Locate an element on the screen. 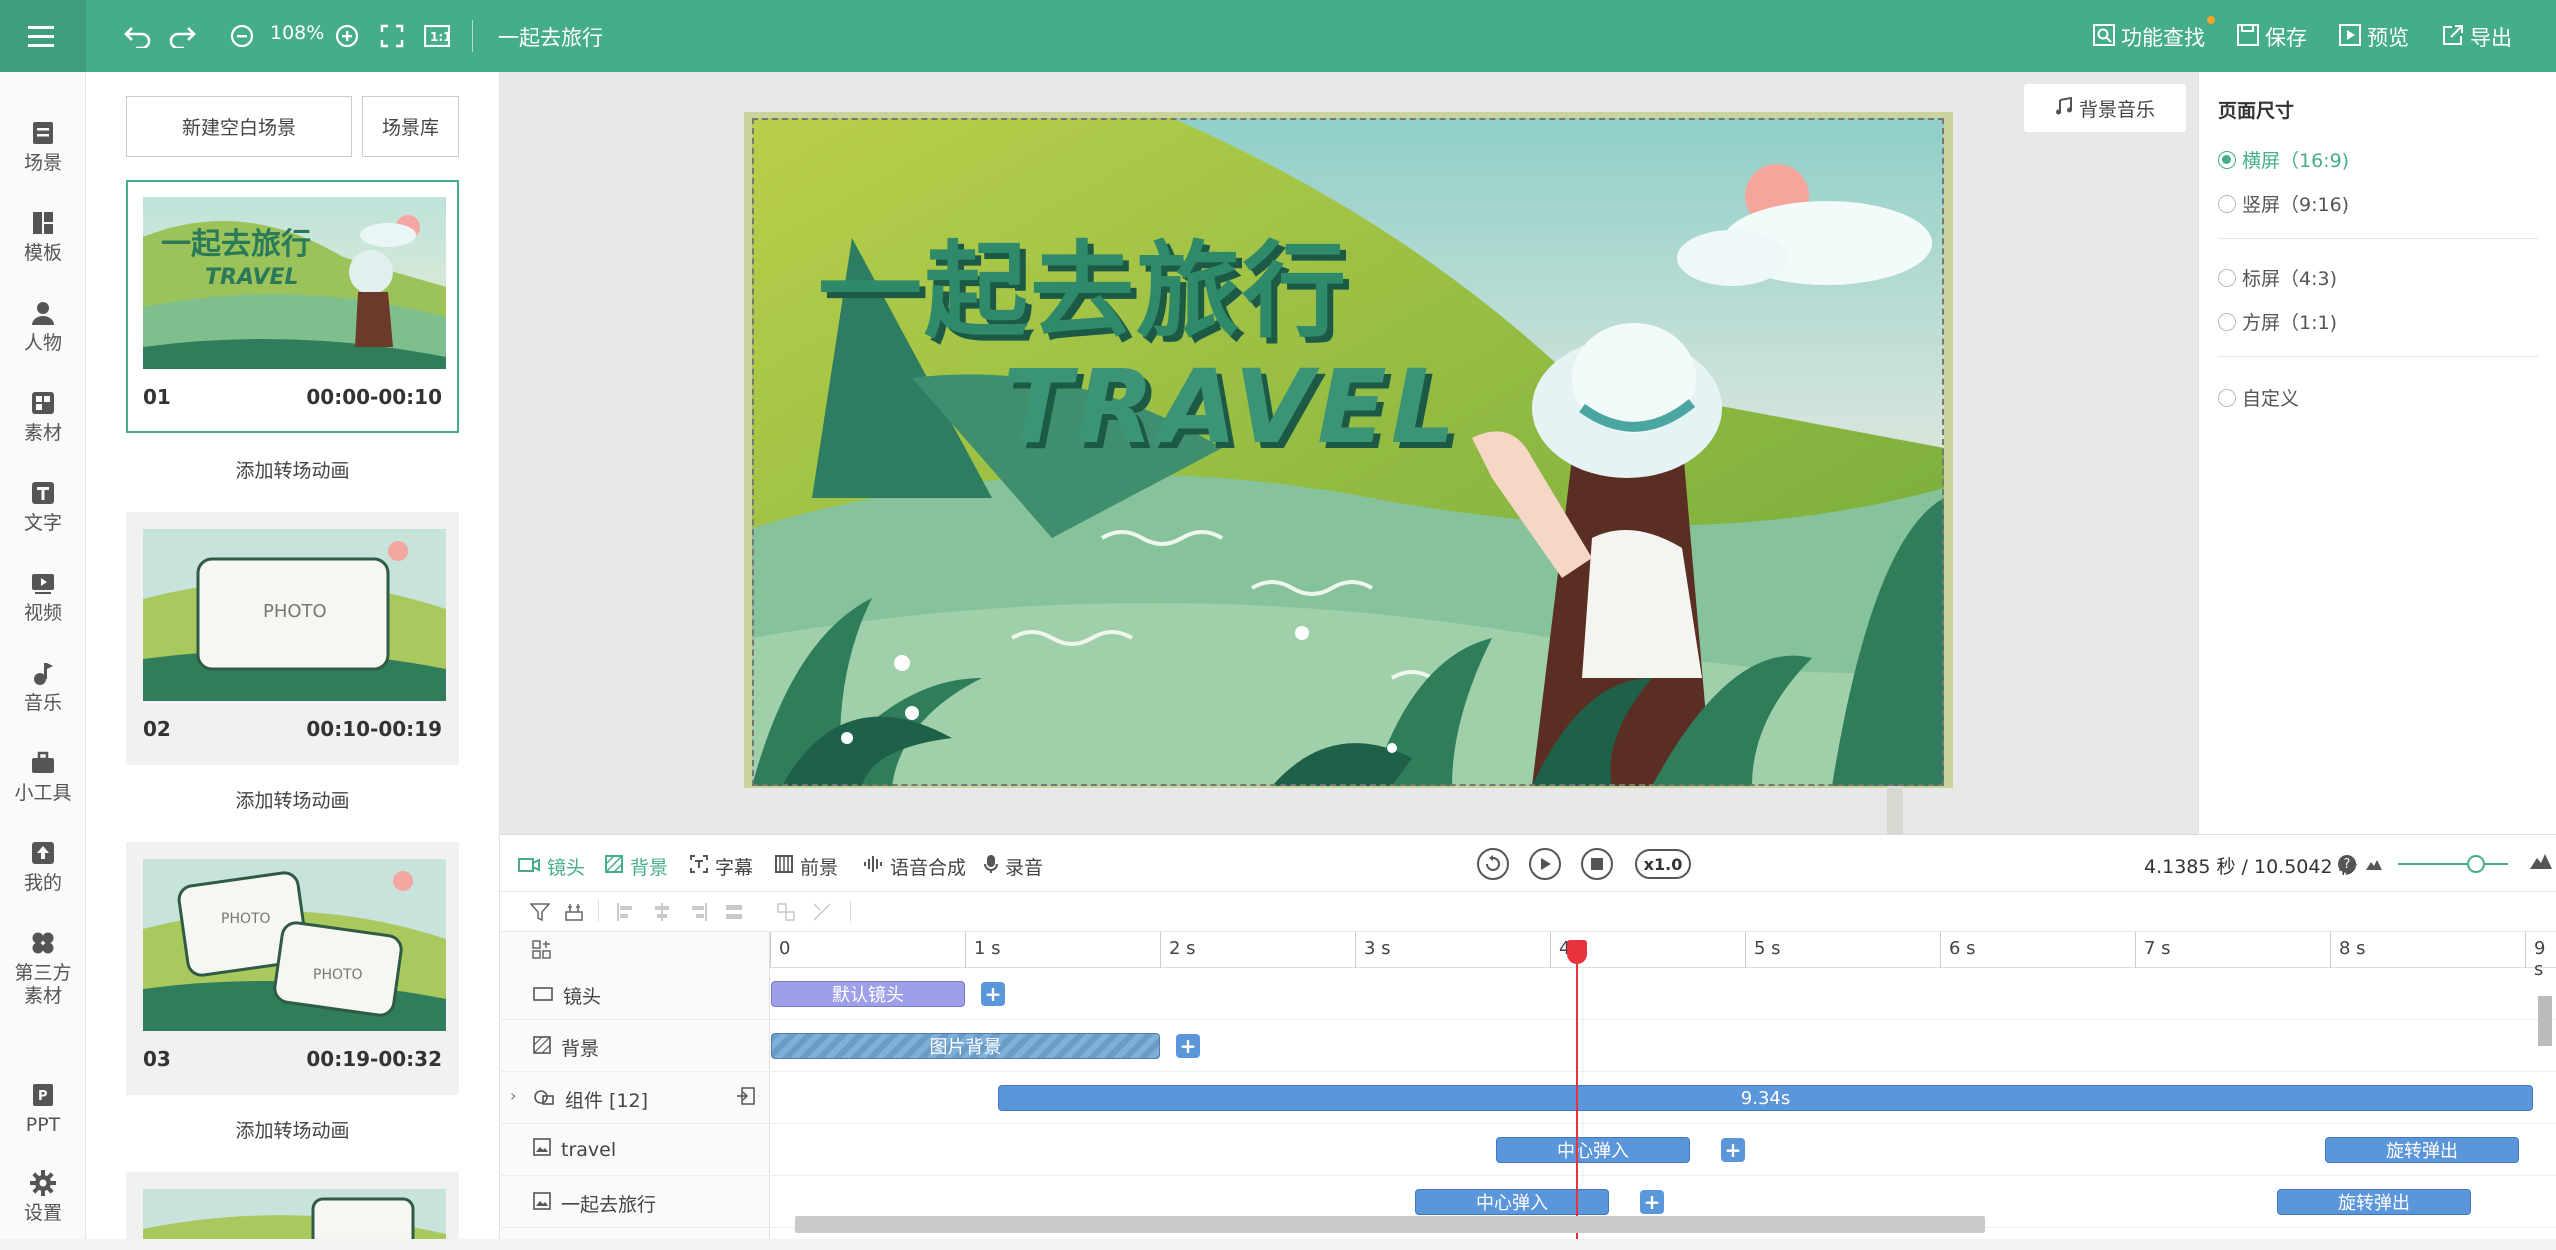 This screenshot has width=2556, height=1250. camera-icon is located at coordinates (543, 996).